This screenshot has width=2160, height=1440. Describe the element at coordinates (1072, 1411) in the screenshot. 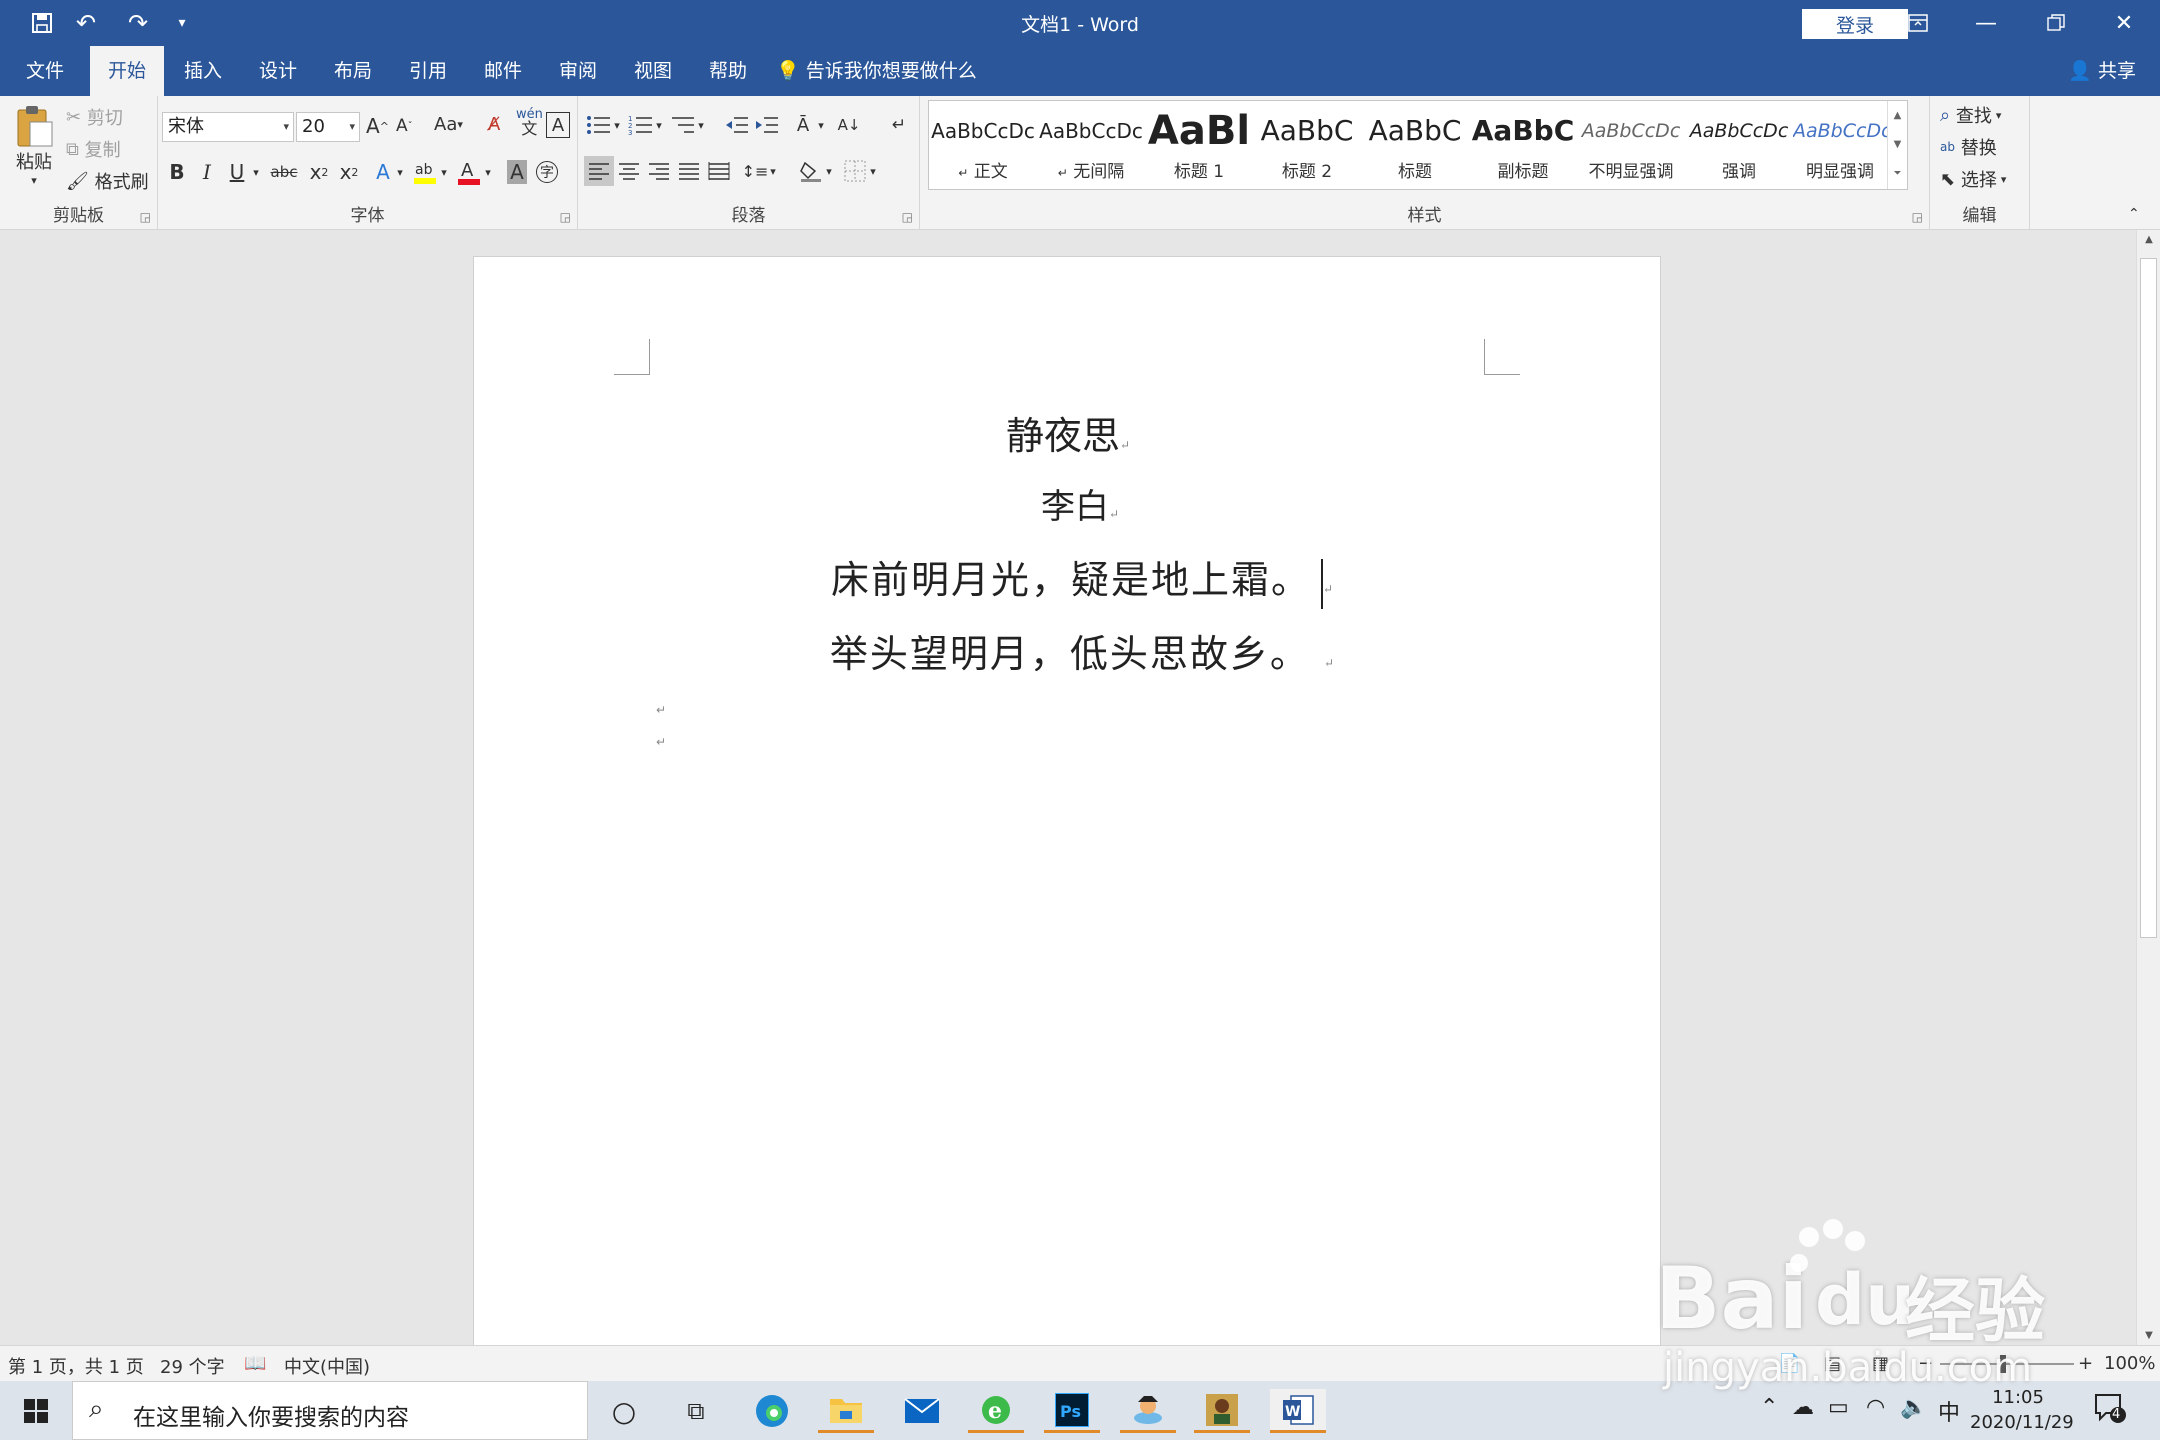

I see `photoshop-icon: Ps` at that location.